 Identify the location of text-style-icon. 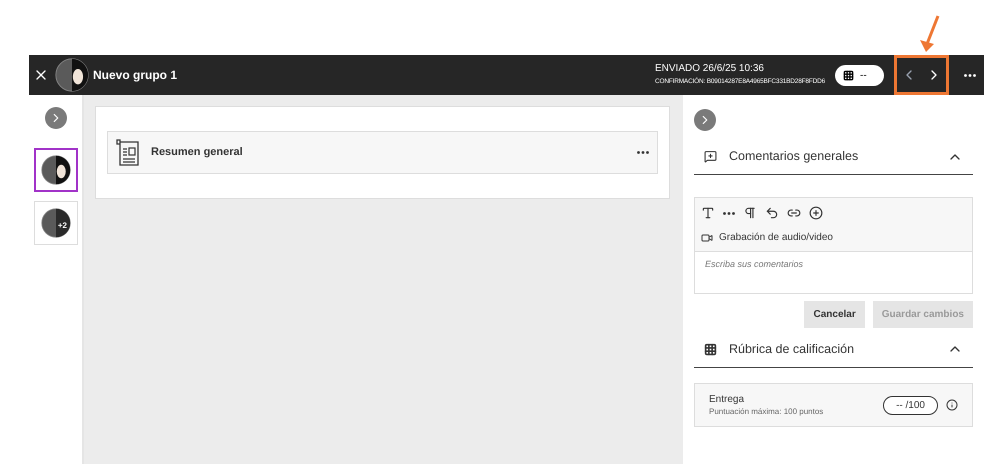
(708, 213).